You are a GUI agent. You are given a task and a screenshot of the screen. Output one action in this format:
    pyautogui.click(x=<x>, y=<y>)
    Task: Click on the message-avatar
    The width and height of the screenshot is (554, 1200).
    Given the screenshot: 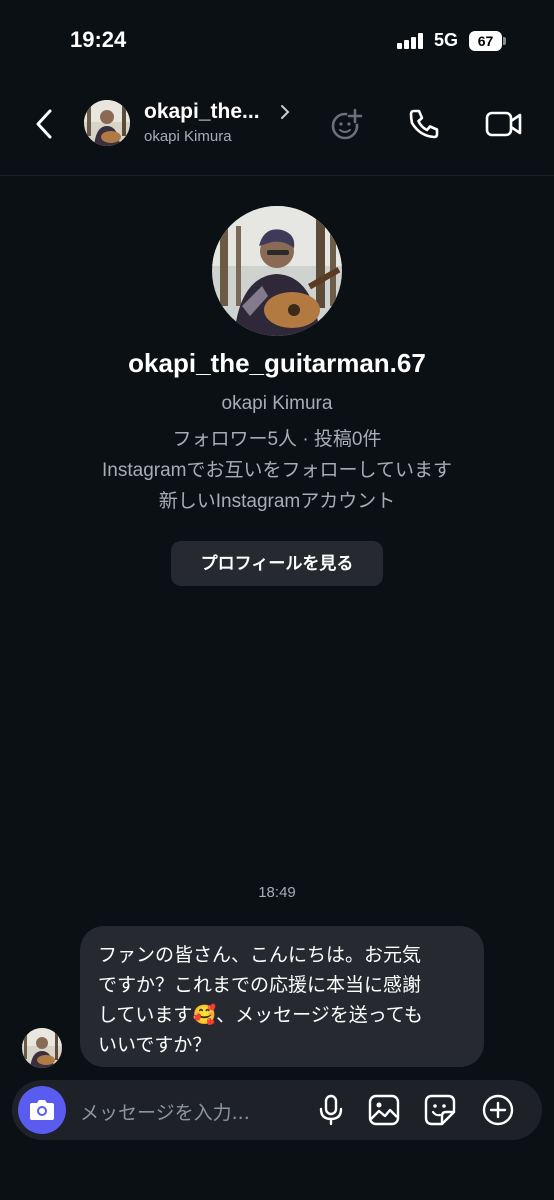 What is the action you would take?
    pyautogui.click(x=42, y=1048)
    